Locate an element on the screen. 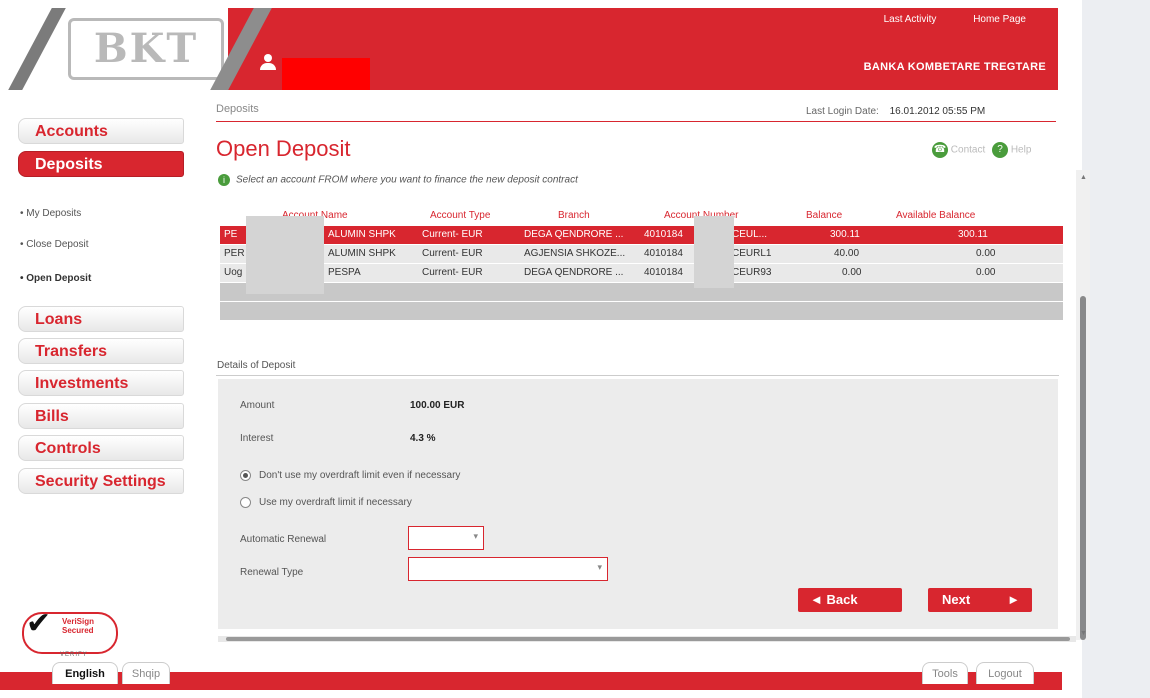 The width and height of the screenshot is (1150, 698). contact-icon: ☎ is located at coordinates (940, 150).